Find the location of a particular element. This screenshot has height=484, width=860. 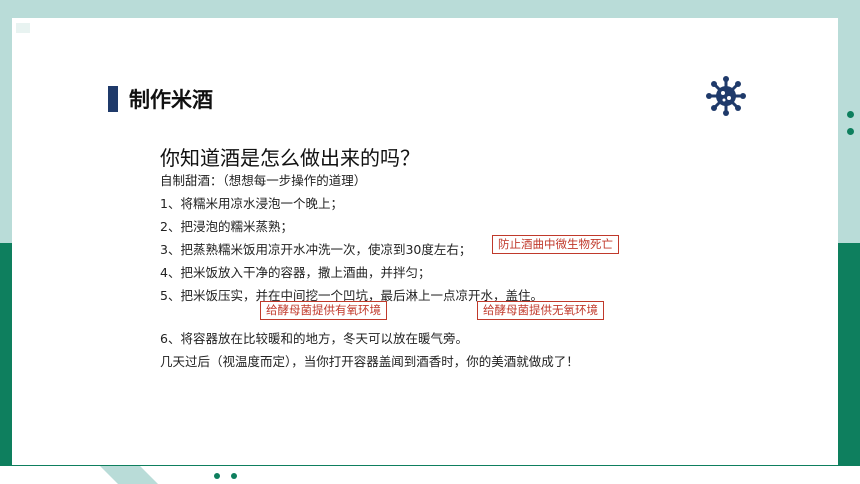

step-4: 4、把米饭放入干净的容器，撒上酒曲，并拌匀； is located at coordinates (295, 272).